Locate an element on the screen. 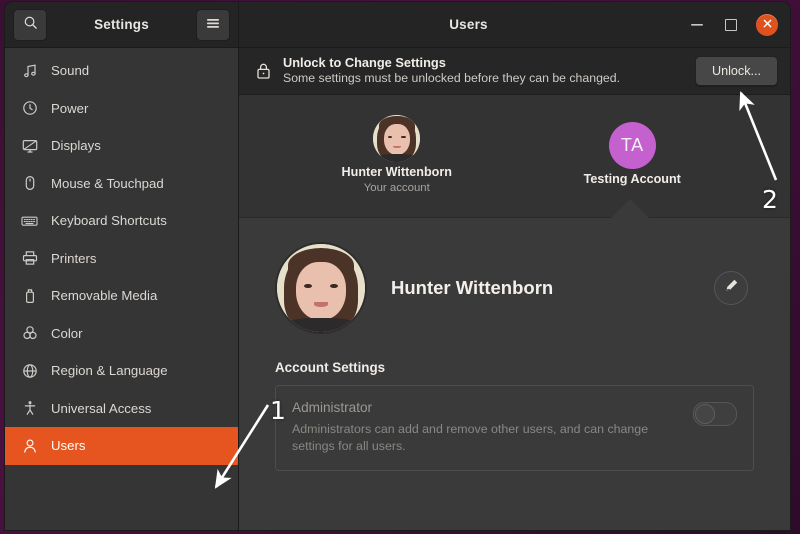 The width and height of the screenshot is (800, 534). search-button is located at coordinates (30, 24).